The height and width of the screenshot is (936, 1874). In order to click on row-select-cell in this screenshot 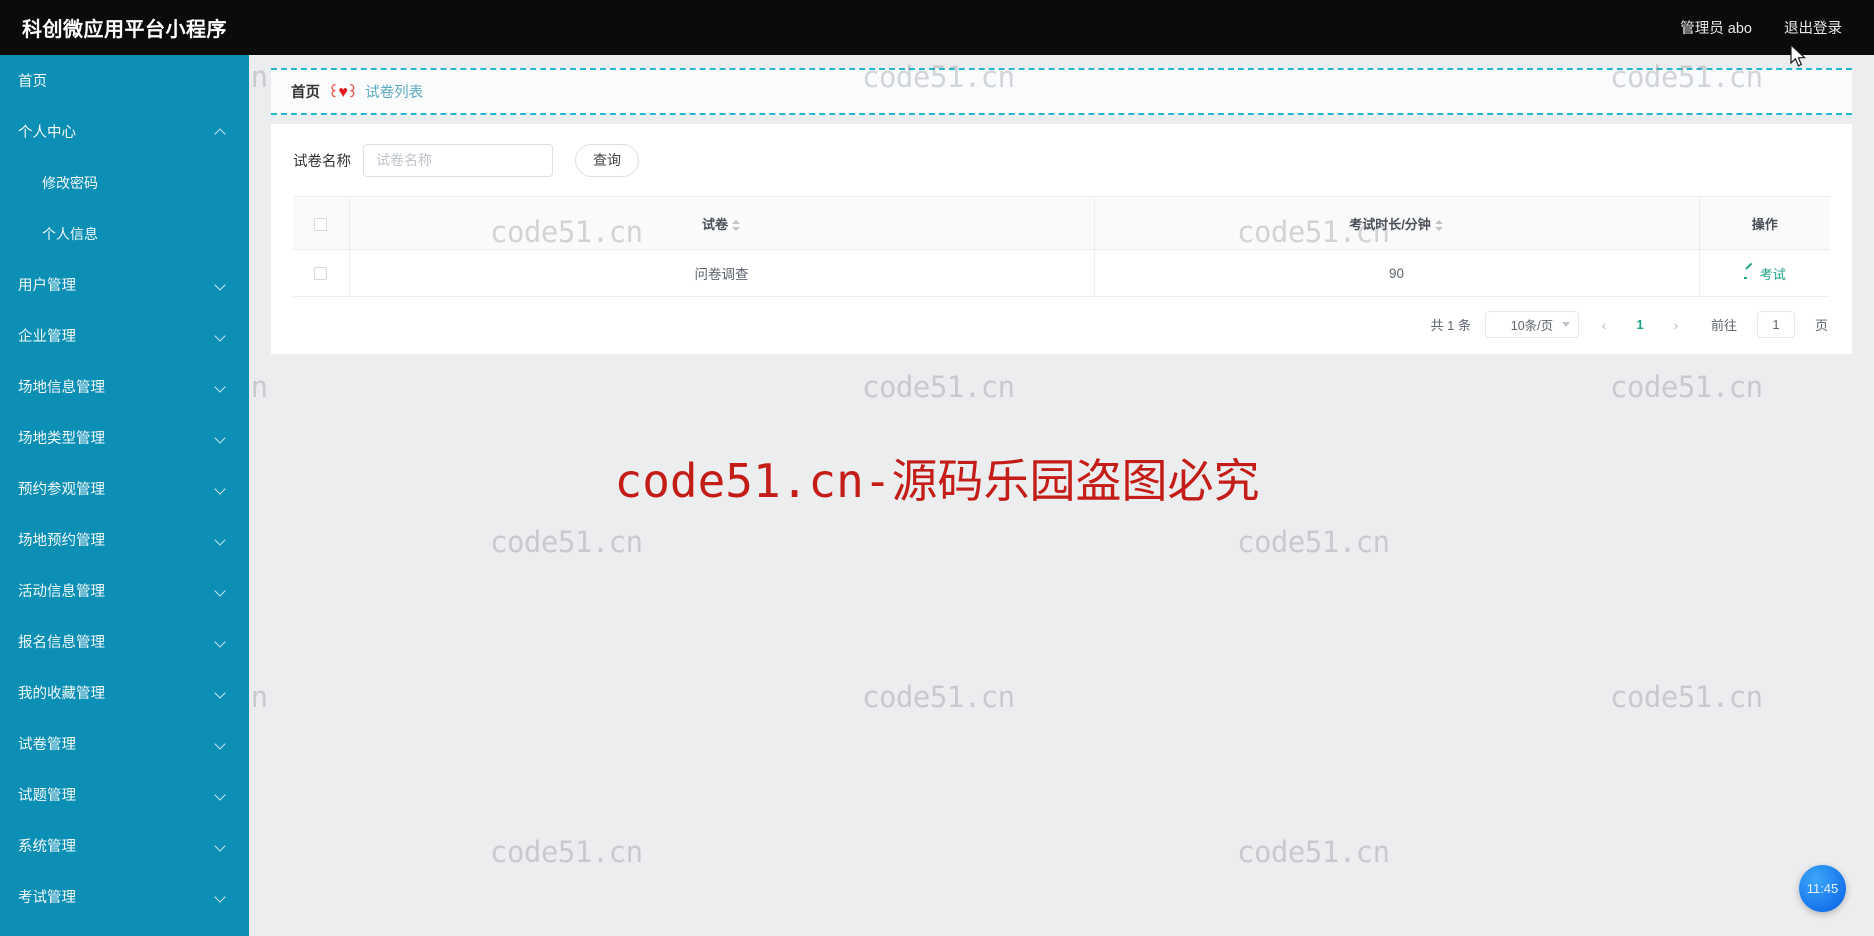, I will do `click(321, 273)`.